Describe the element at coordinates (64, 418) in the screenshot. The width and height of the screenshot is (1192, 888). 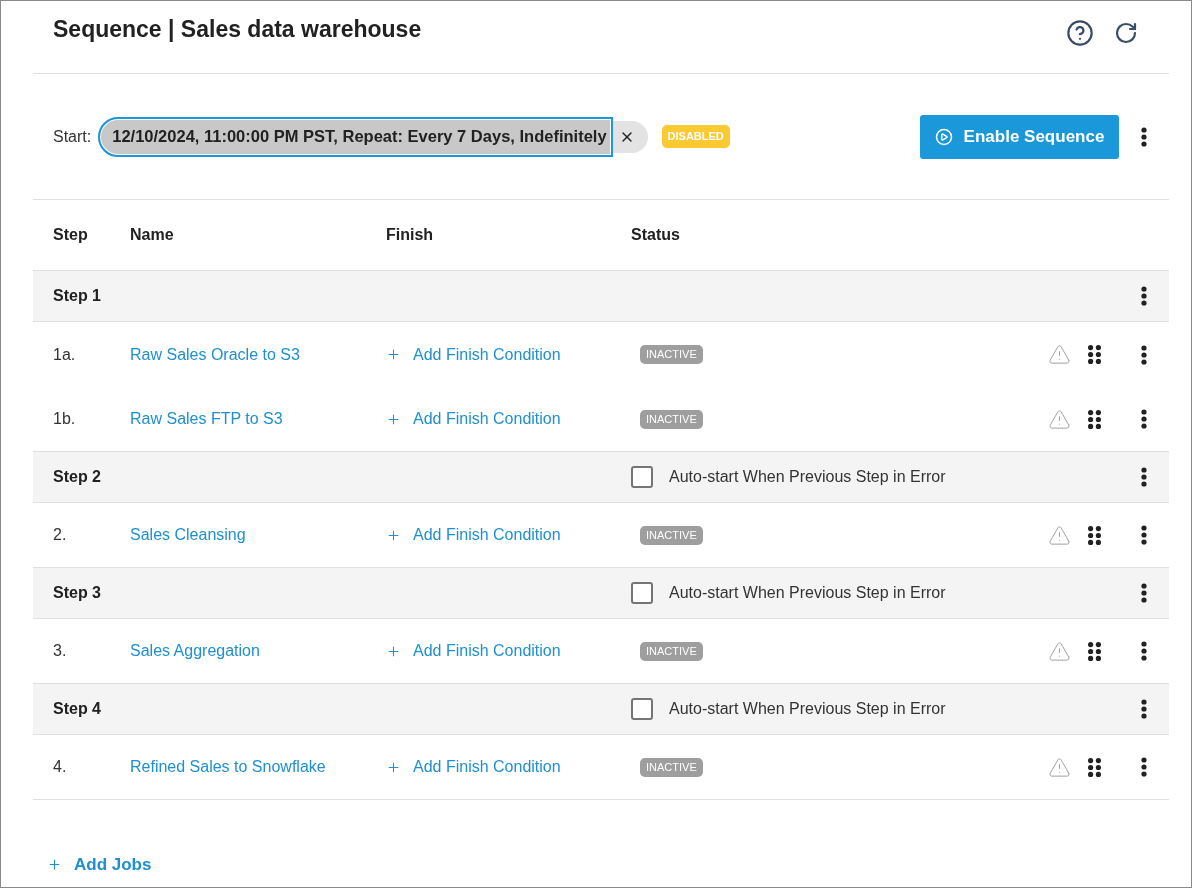
I see `step-number: 1b.` at that location.